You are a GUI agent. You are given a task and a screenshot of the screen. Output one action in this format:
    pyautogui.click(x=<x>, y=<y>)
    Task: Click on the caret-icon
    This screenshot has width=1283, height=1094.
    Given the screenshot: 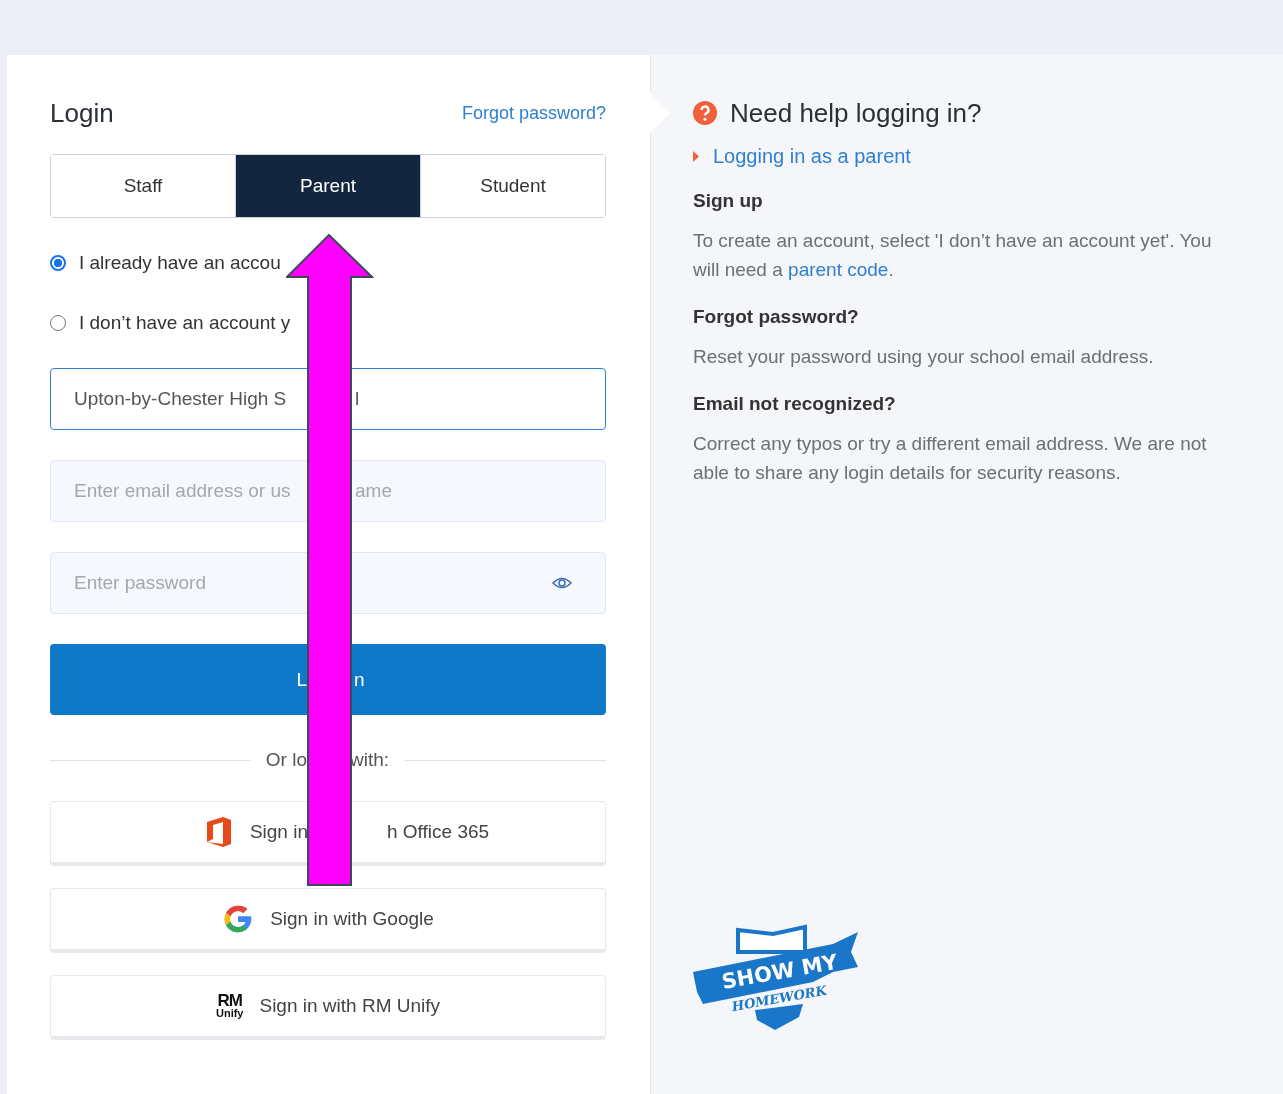 What is the action you would take?
    pyautogui.click(x=696, y=156)
    